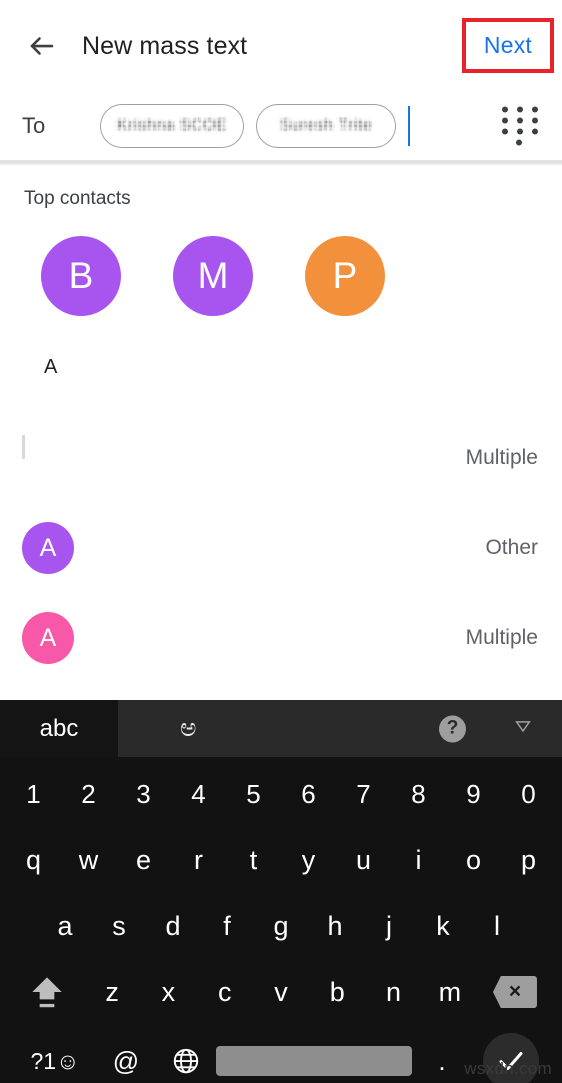  I want to click on recipient-chip: Krishna SCOE, so click(172, 126).